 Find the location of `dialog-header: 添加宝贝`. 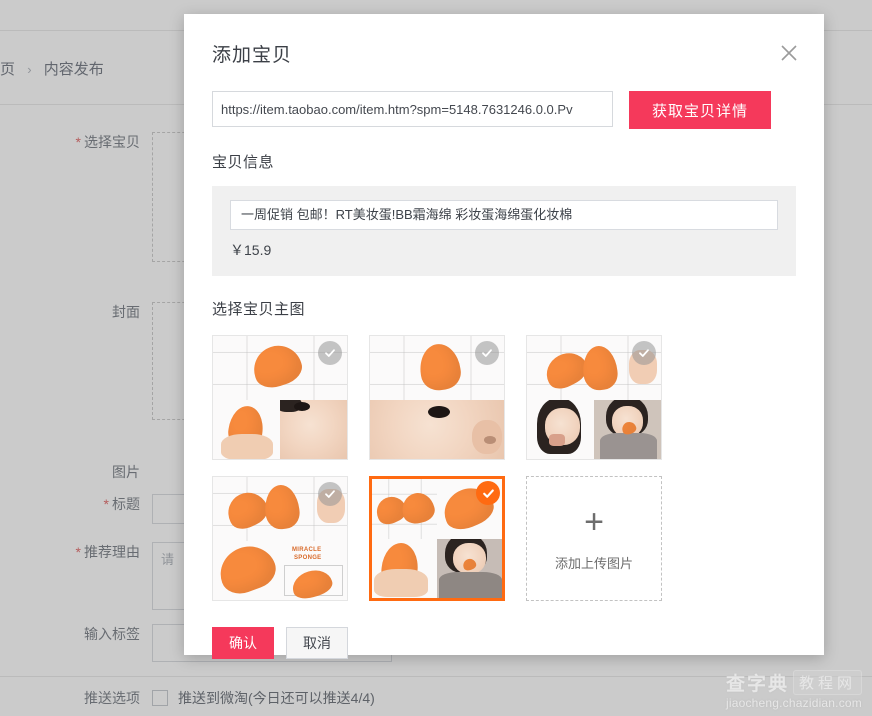

dialog-header: 添加宝贝 is located at coordinates (504, 40).